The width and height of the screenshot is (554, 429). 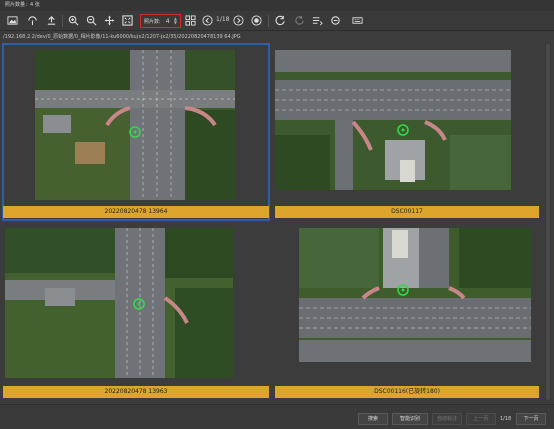 What do you see at coordinates (175, 21) in the screenshot?
I see `spin-arrows-icon: ▲ ▼` at bounding box center [175, 21].